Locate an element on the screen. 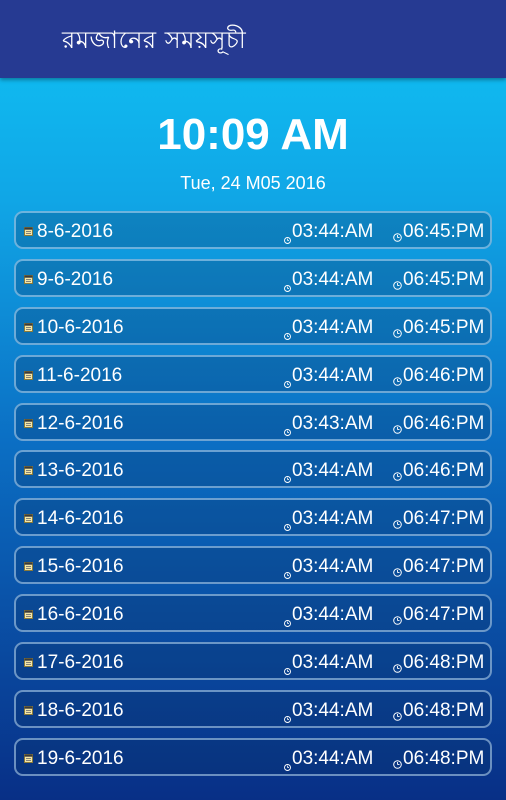 Image resolution: width=506 pixels, height=800 pixels. schedule-row: 10-6-2016 03:44:AM 06:45:PM is located at coordinates (253, 325).